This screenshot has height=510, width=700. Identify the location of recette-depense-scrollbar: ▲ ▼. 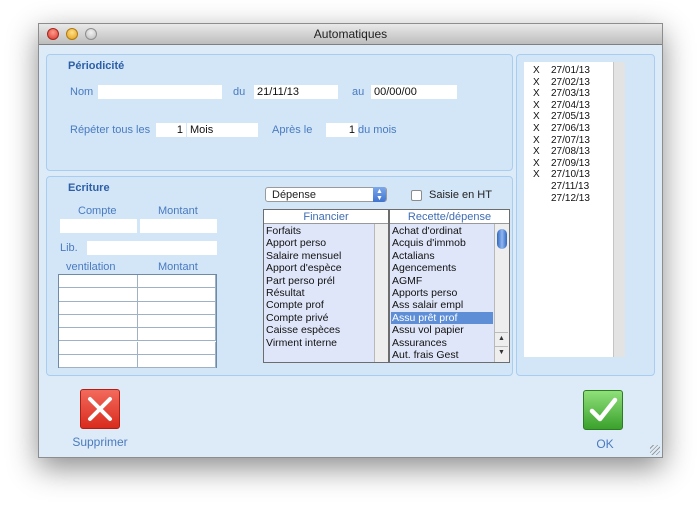
(501, 293).